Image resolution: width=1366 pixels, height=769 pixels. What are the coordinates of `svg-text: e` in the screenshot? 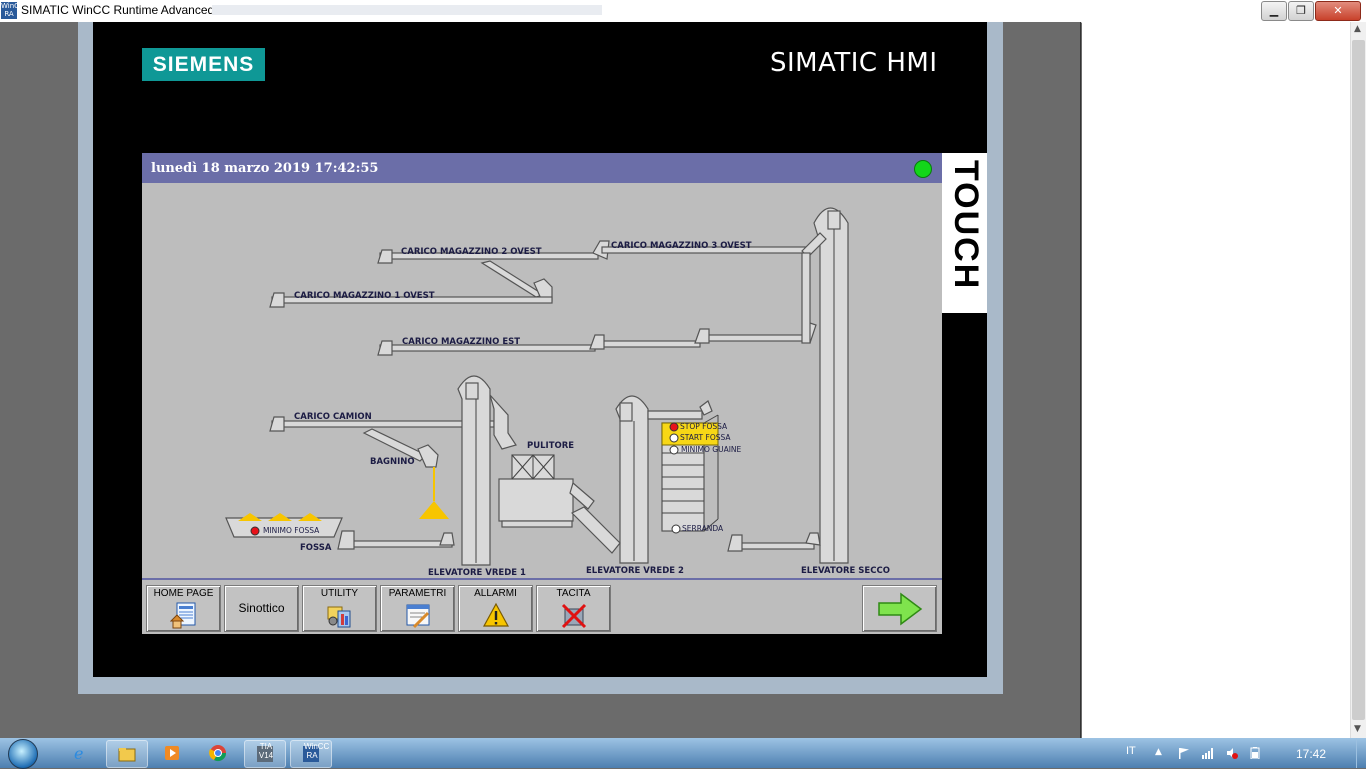 It's located at (78, 753).